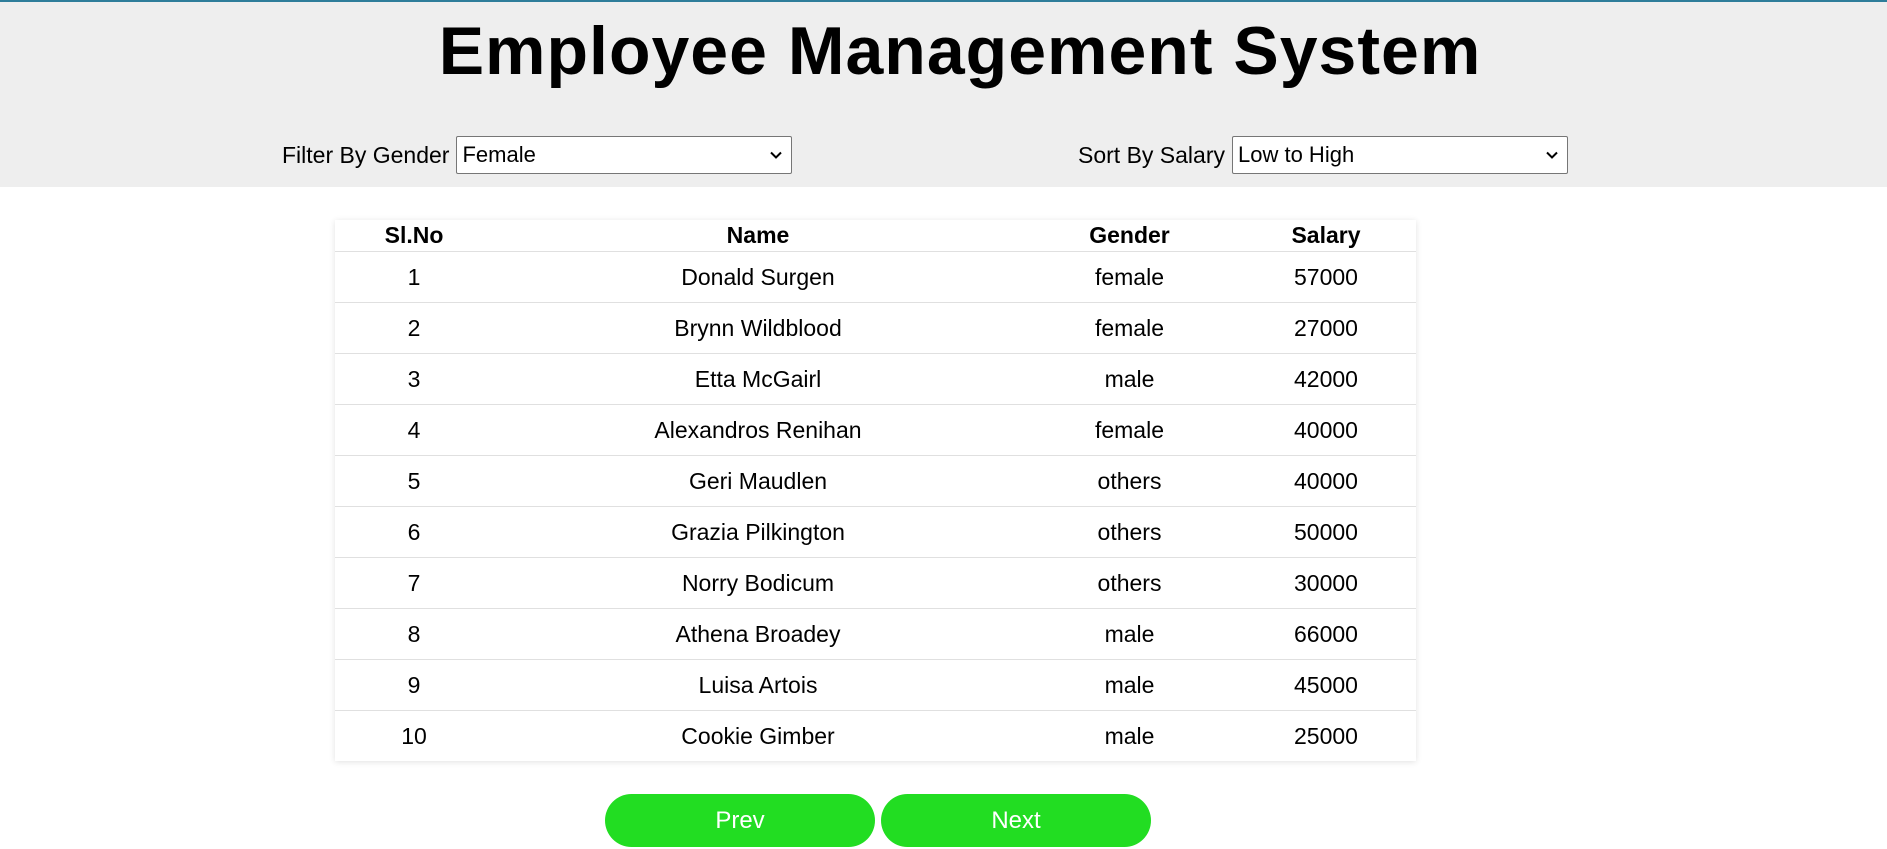  Describe the element at coordinates (758, 236) in the screenshot. I see `column-header-name: Name` at that location.